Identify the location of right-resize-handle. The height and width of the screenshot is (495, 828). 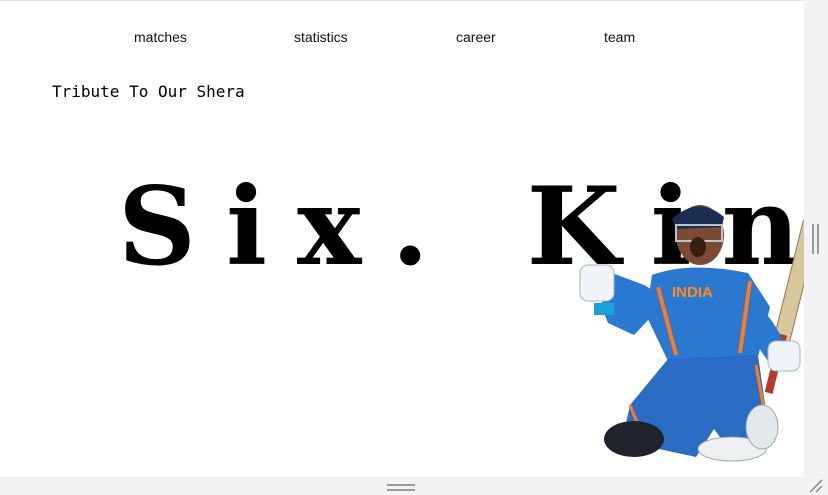
(815, 239).